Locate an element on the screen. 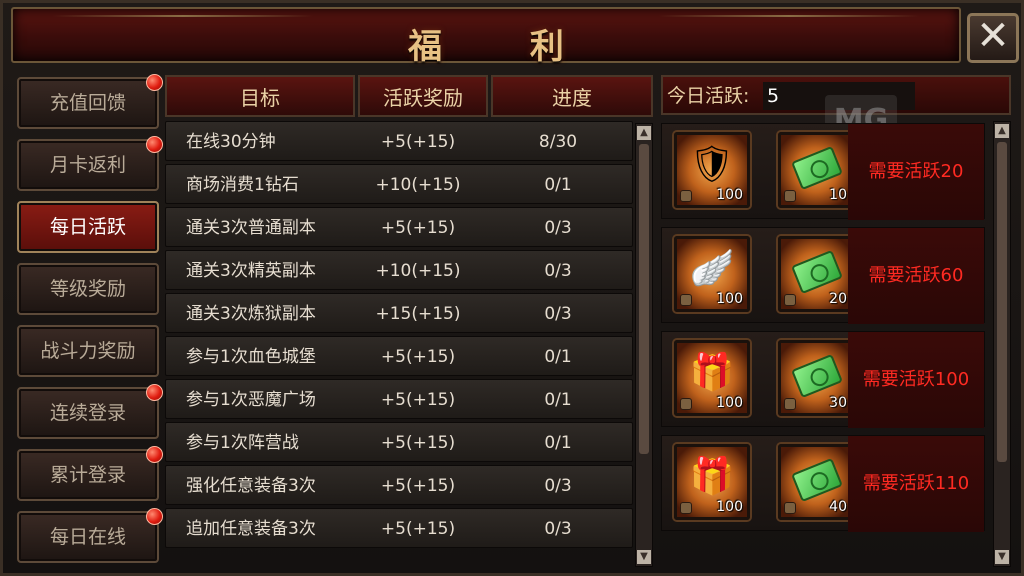 This screenshot has width=1024, height=576. sidebar-item-daily-activity: 每日活跃 is located at coordinates (88, 227).